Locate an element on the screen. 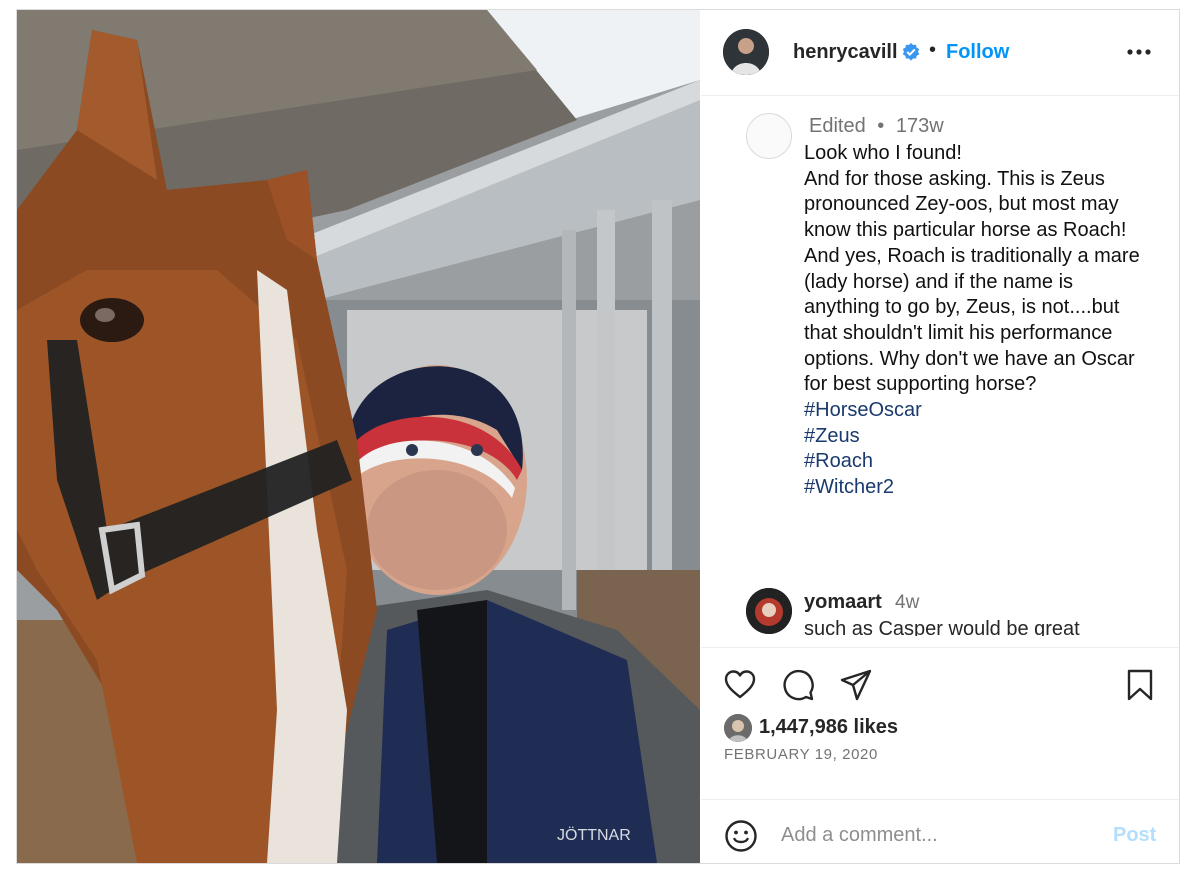 This screenshot has width=1200, height=878. comment-icon is located at coordinates (798, 685).